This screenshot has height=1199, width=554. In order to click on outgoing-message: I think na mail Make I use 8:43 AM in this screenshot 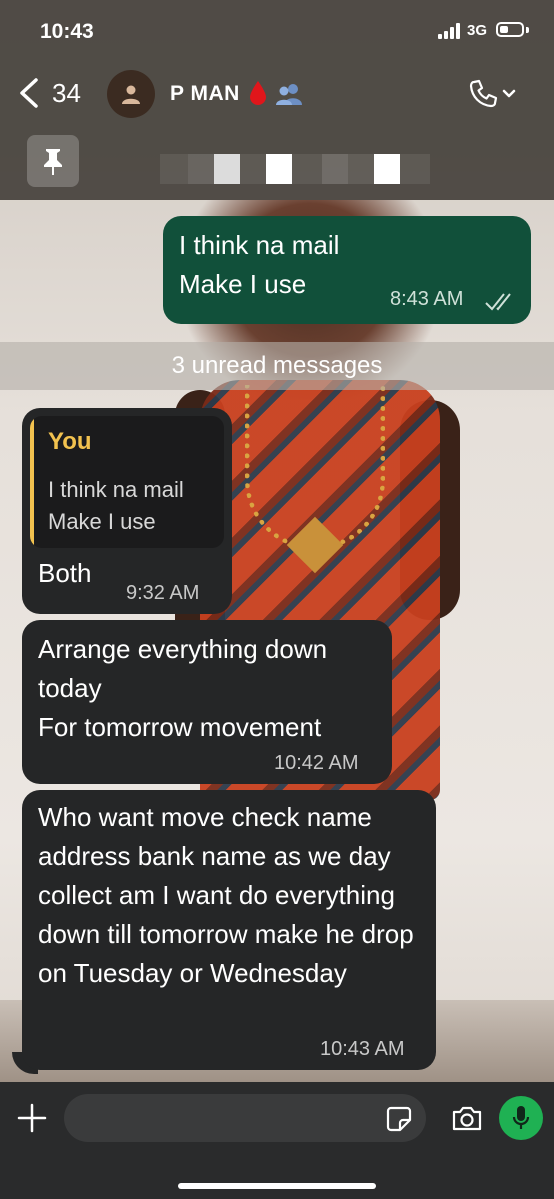, I will do `click(347, 270)`.